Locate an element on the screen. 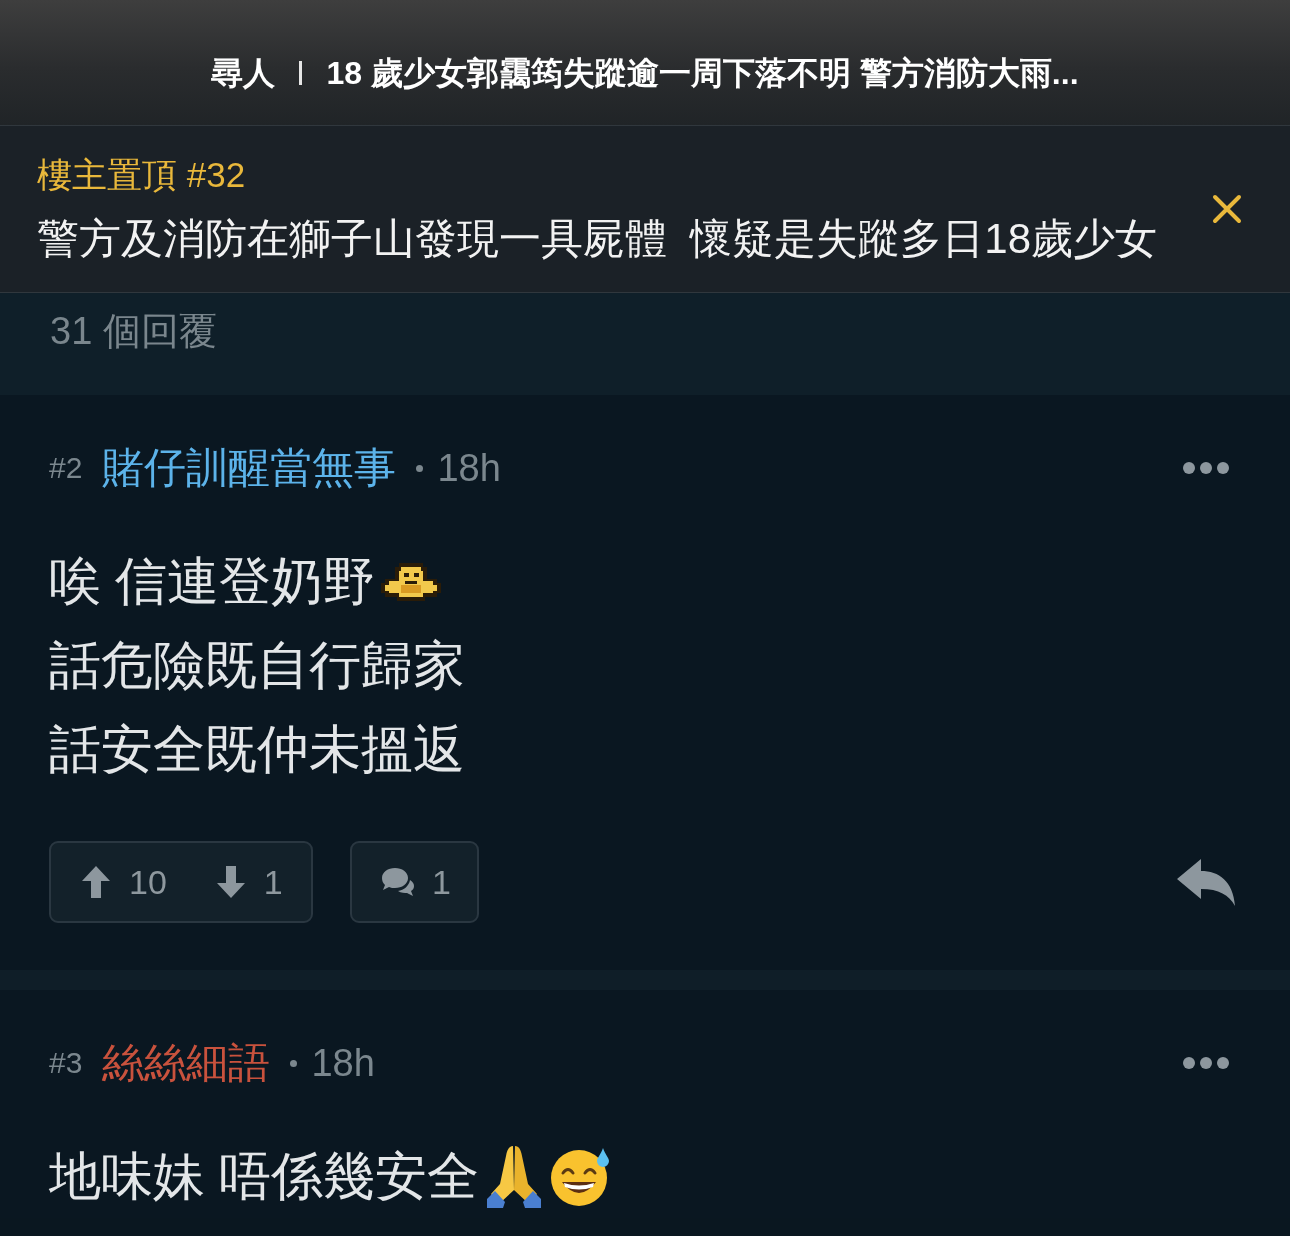  pinned-label: 樓主置頂 #32 is located at coordinates (141, 175).